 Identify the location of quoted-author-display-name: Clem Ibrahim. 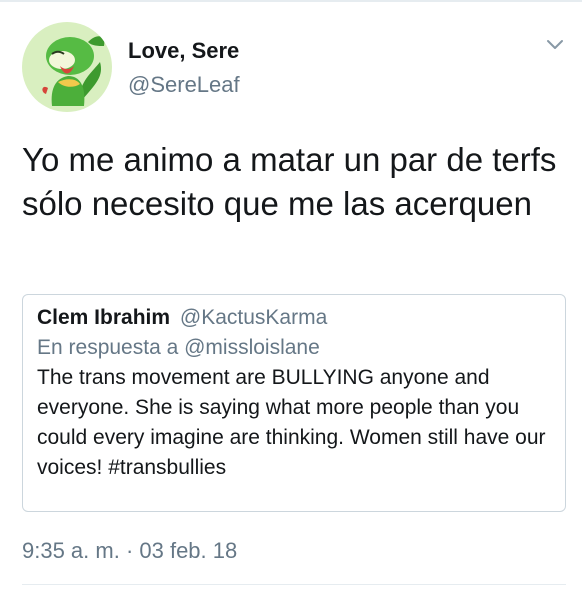
(104, 317).